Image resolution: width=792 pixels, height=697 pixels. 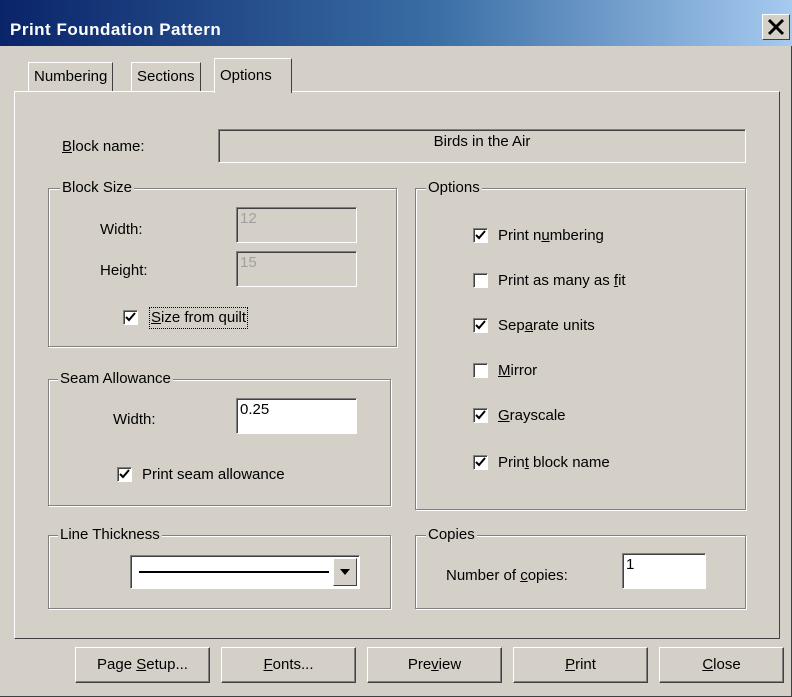 I want to click on tab-numbering: Numbering, so click(x=71, y=77).